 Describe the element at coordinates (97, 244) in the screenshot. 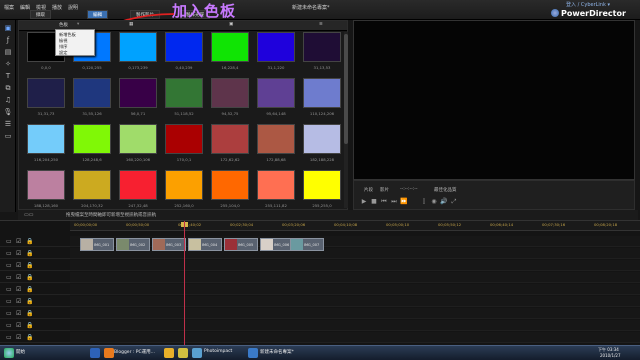

I see `timeline-clip: IMG_001` at that location.